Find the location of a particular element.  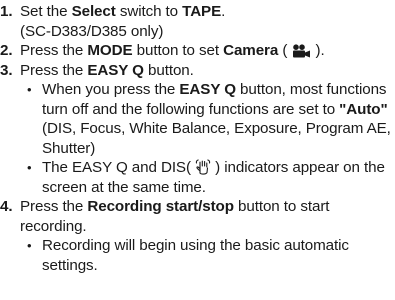

step-text: button to set is located at coordinates (178, 50).